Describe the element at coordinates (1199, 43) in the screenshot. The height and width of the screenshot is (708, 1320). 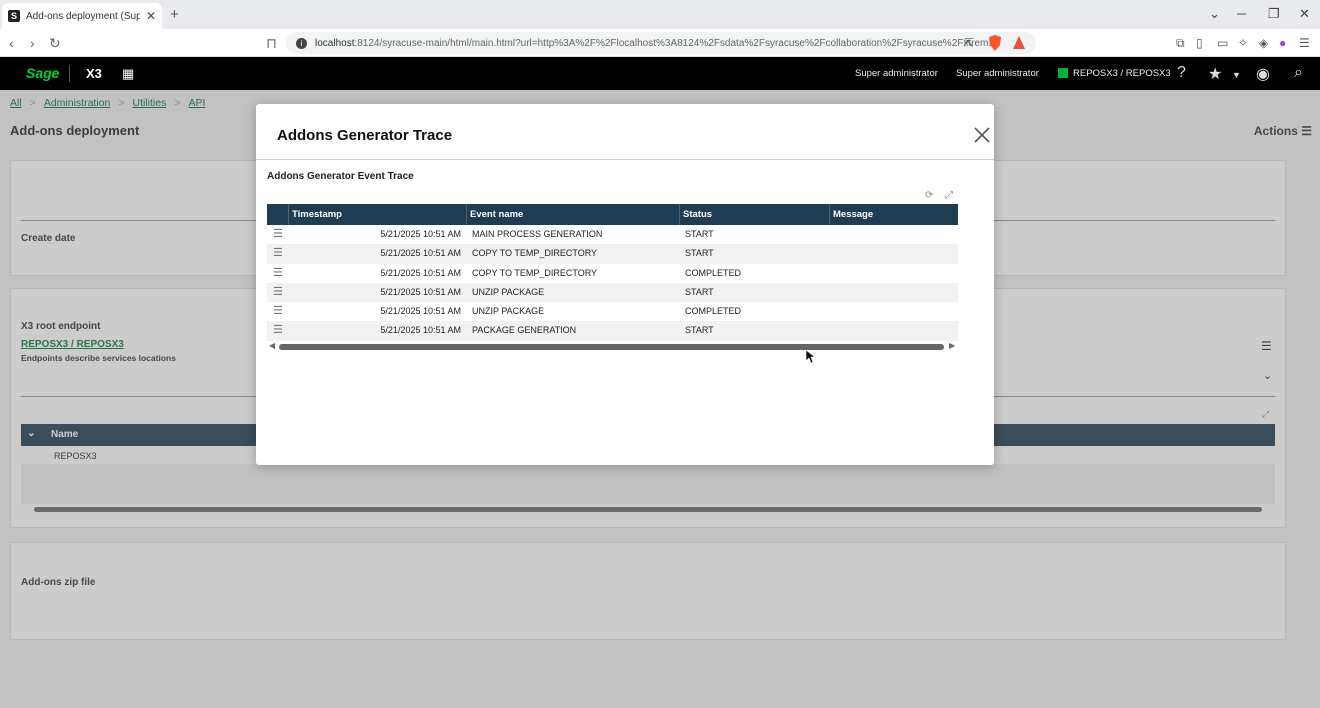
I see `sidebar-icon: ▯` at that location.